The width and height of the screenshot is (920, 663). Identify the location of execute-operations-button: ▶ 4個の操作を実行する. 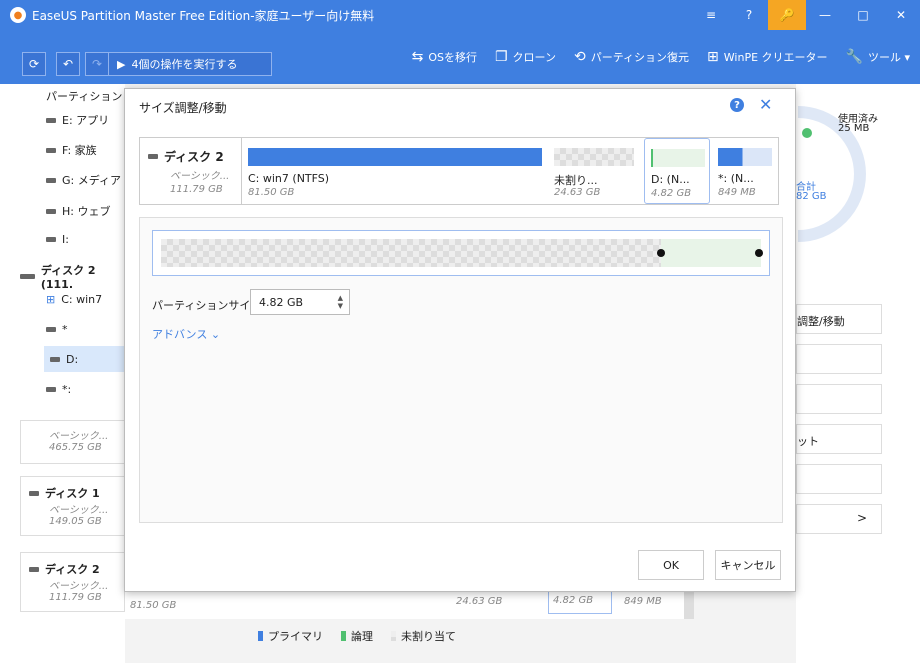
(190, 64).